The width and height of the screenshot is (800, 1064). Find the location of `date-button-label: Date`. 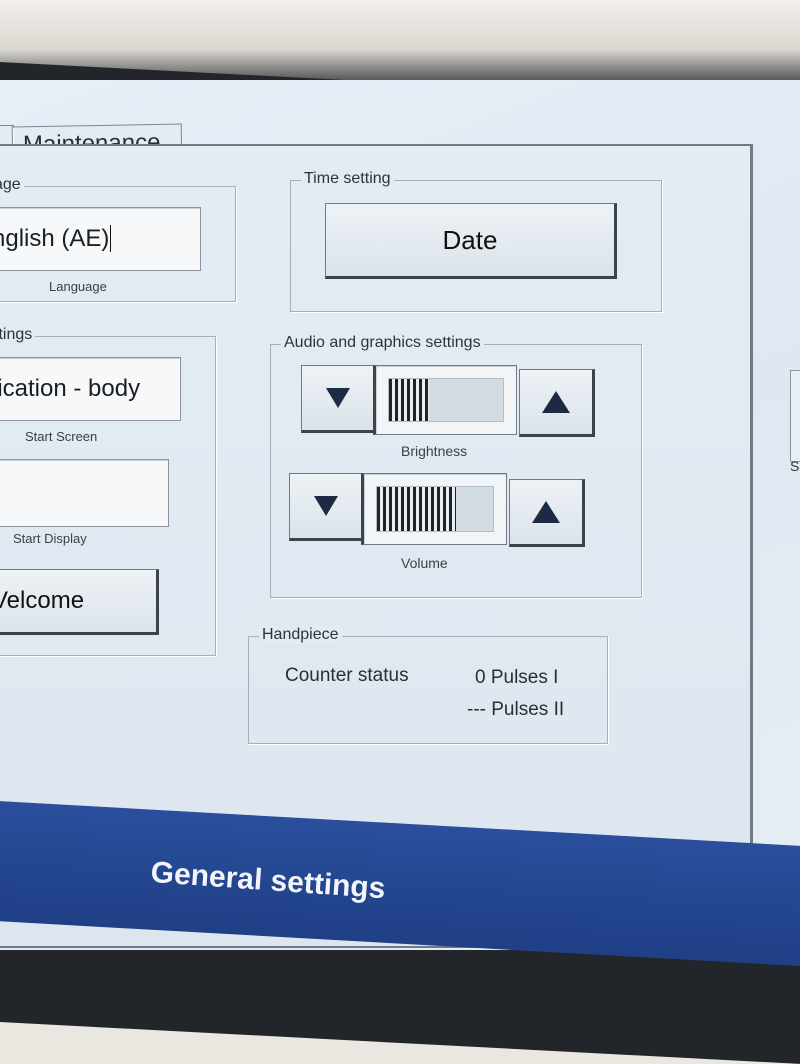

date-button-label: Date is located at coordinates (470, 239).